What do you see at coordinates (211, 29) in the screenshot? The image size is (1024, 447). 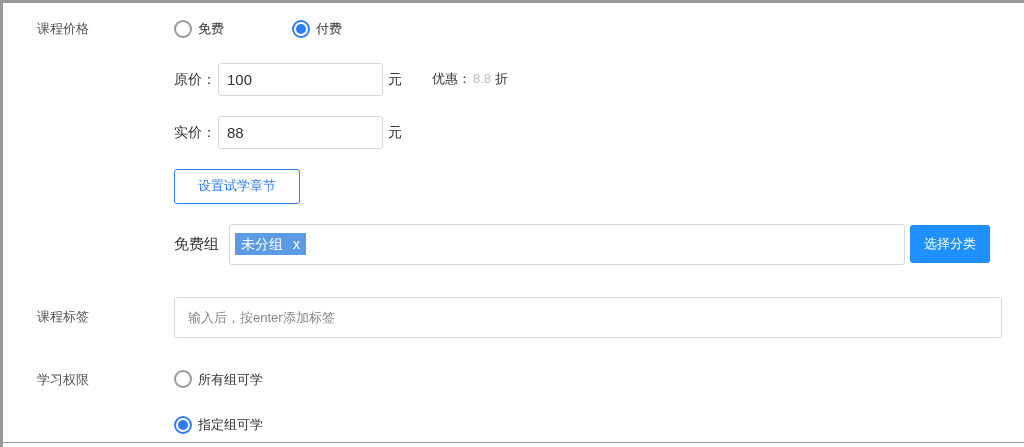 I see `radio-label: 免费` at bounding box center [211, 29].